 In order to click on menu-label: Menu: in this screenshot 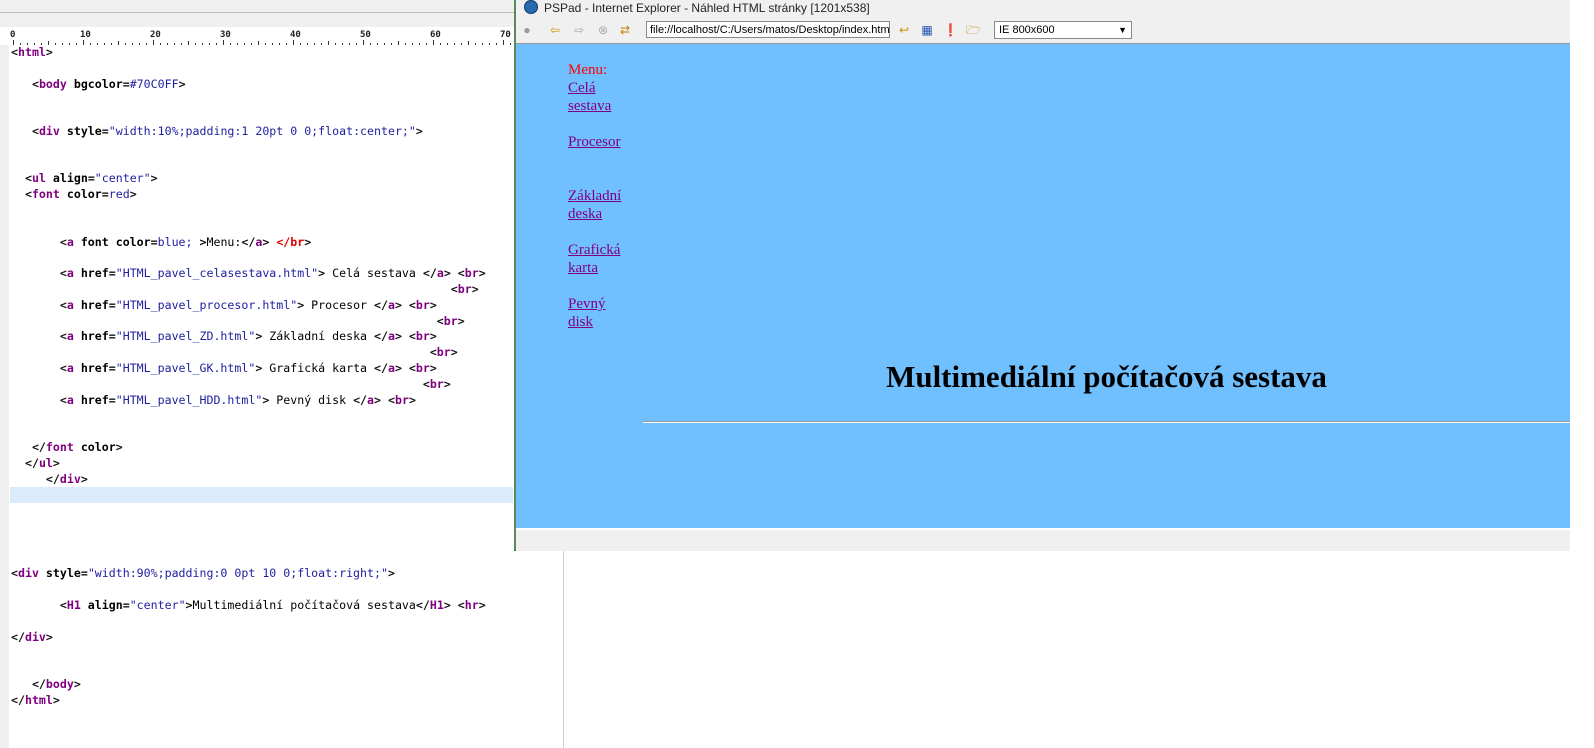, I will do `click(588, 70)`.